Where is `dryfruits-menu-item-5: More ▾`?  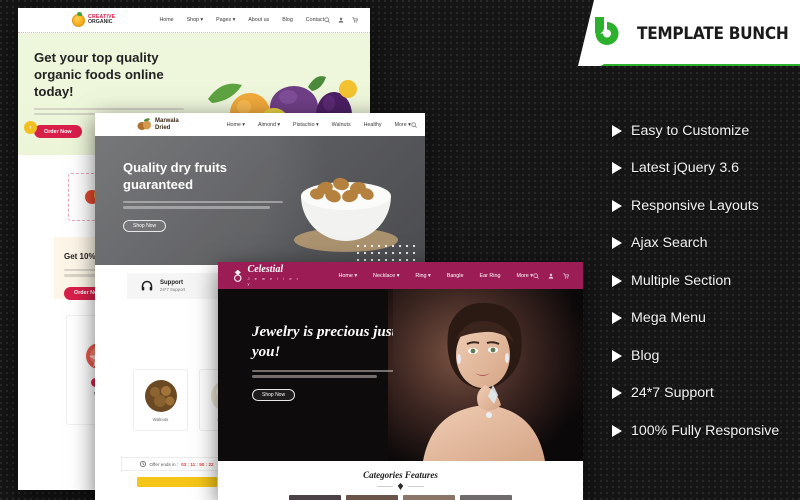
dryfruits-menu-item-5: More ▾ is located at coordinates (403, 125).